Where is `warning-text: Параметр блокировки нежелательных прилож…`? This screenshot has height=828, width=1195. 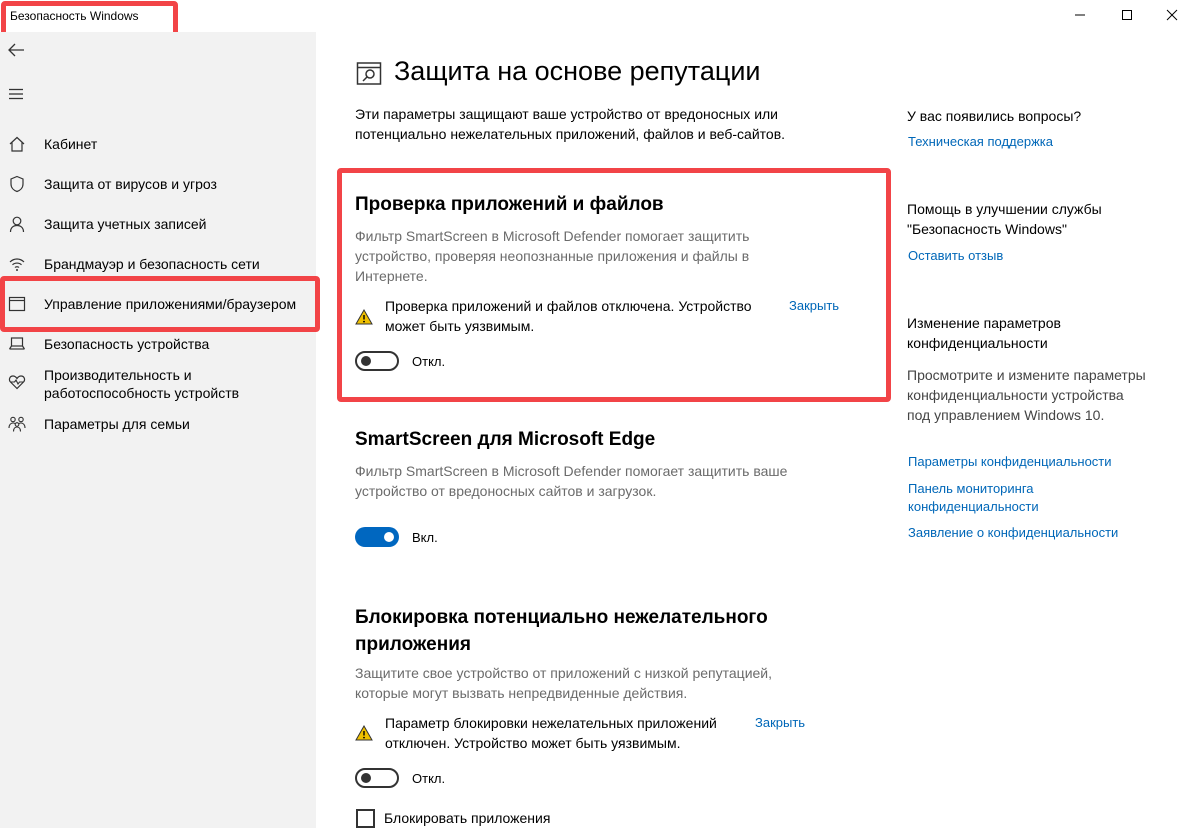
warning-text: Параметр блокировки нежелательных прилож… is located at coordinates (551, 733).